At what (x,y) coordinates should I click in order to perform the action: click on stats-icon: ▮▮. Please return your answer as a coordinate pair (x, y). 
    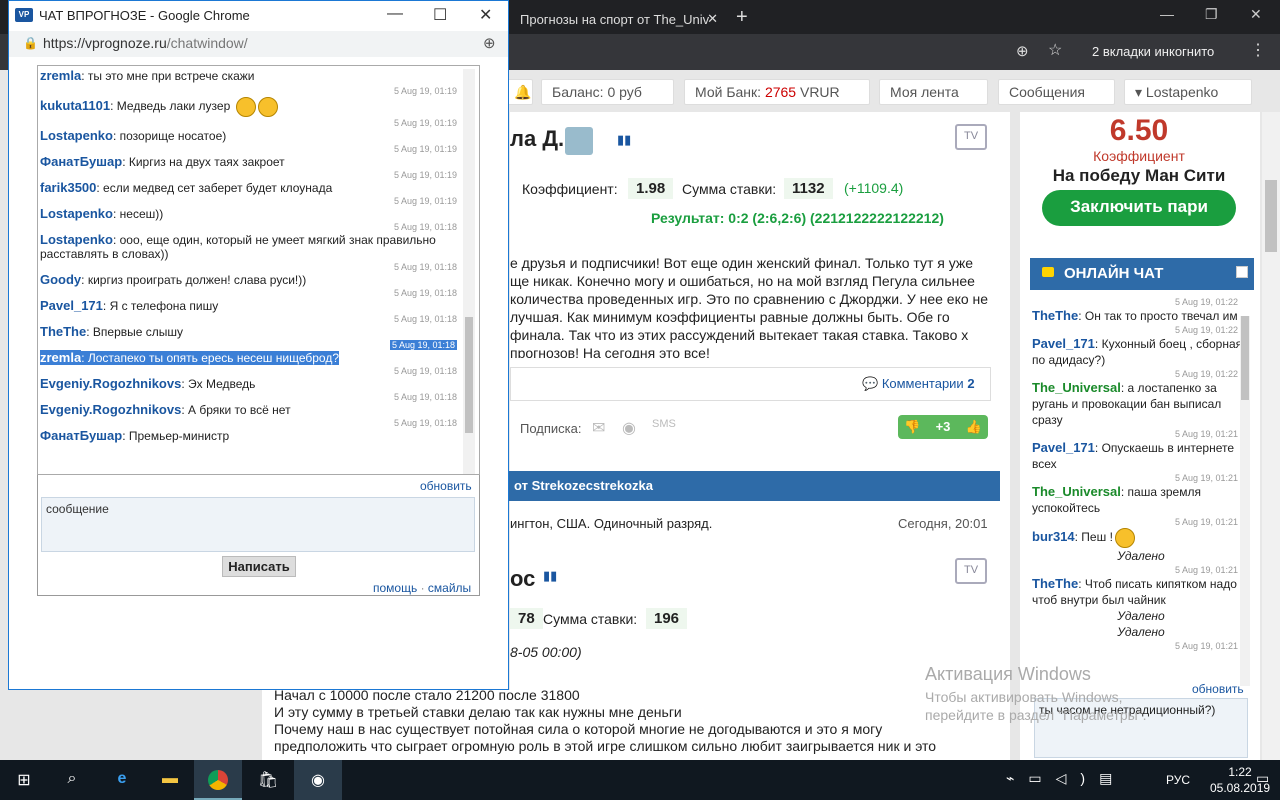
    Looking at the image, I should click on (624, 140).